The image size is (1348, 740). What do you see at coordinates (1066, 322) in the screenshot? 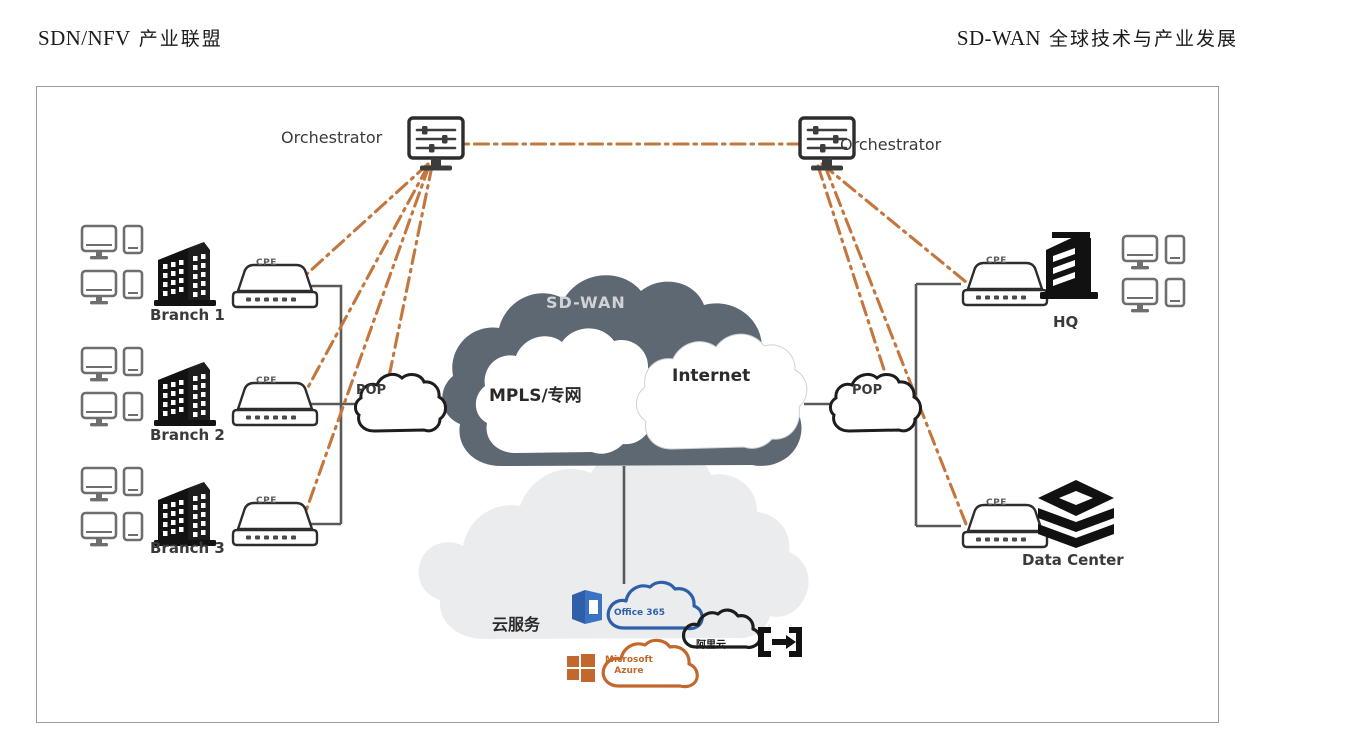
I see `hq-label: HQ` at bounding box center [1066, 322].